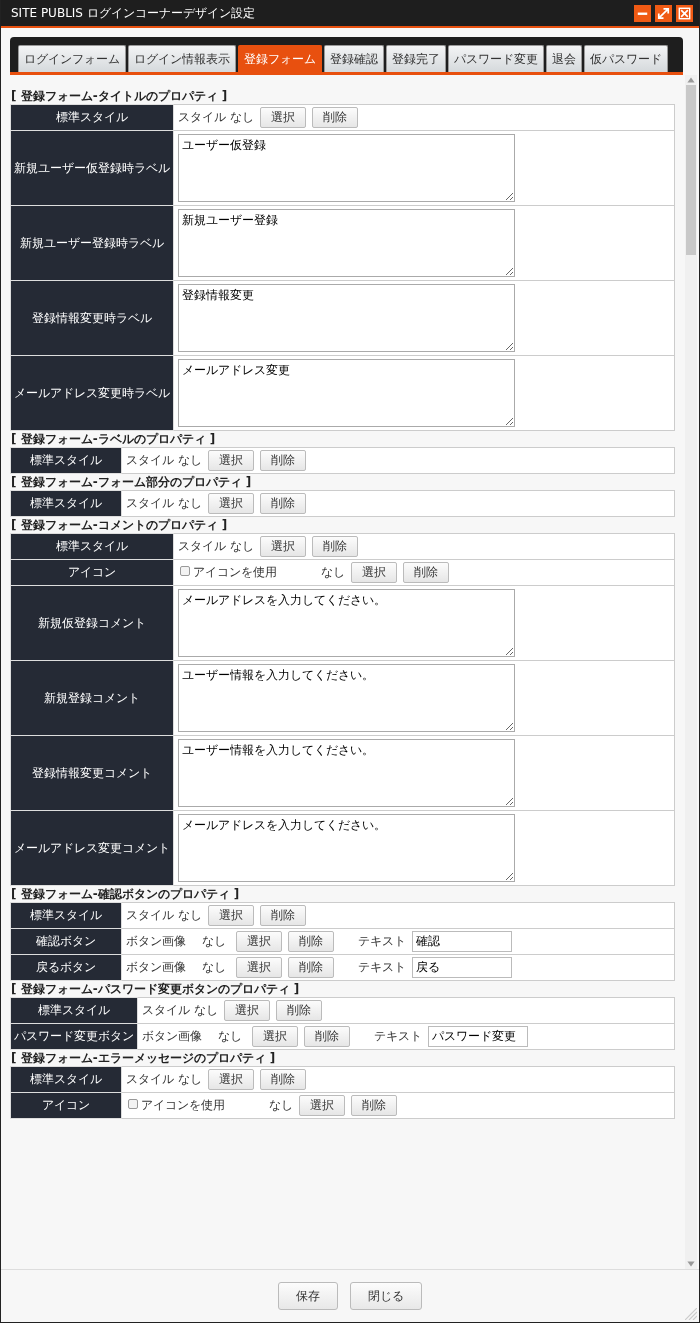 The width and height of the screenshot is (700, 1323). What do you see at coordinates (691, 170) in the screenshot?
I see `scroll-thumb` at bounding box center [691, 170].